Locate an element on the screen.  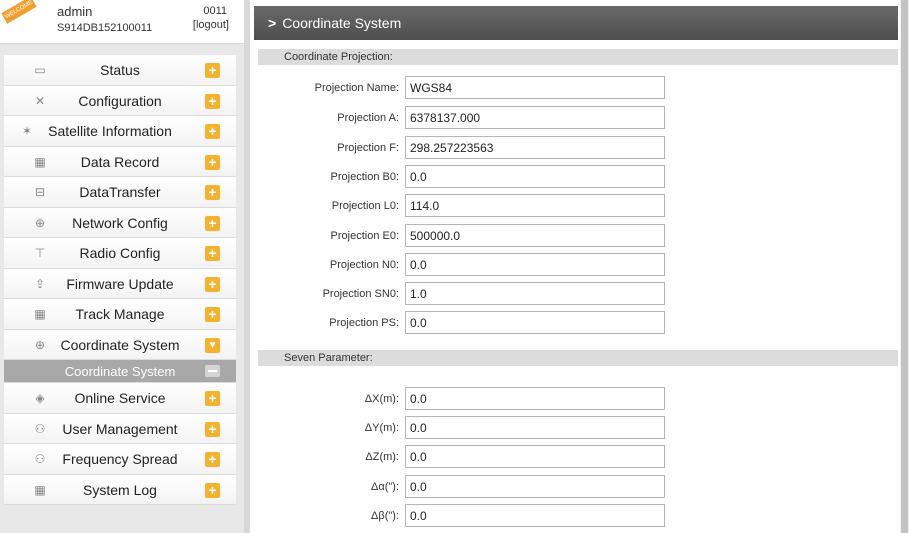
menu-item-label: Status is located at coordinates (120, 70).